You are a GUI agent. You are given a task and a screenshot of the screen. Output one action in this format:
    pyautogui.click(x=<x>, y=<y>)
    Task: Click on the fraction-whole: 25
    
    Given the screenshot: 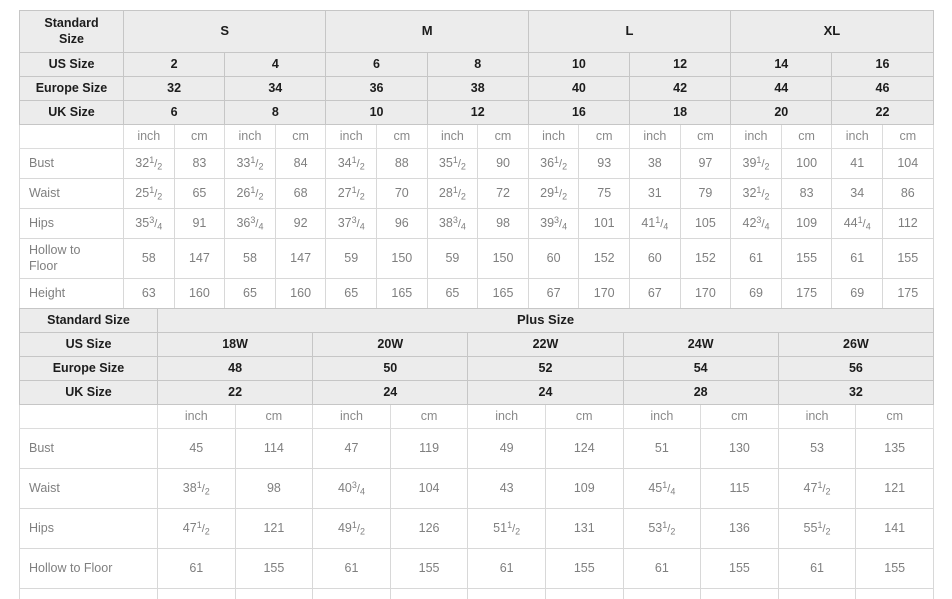 What is the action you would take?
    pyautogui.click(x=142, y=192)
    